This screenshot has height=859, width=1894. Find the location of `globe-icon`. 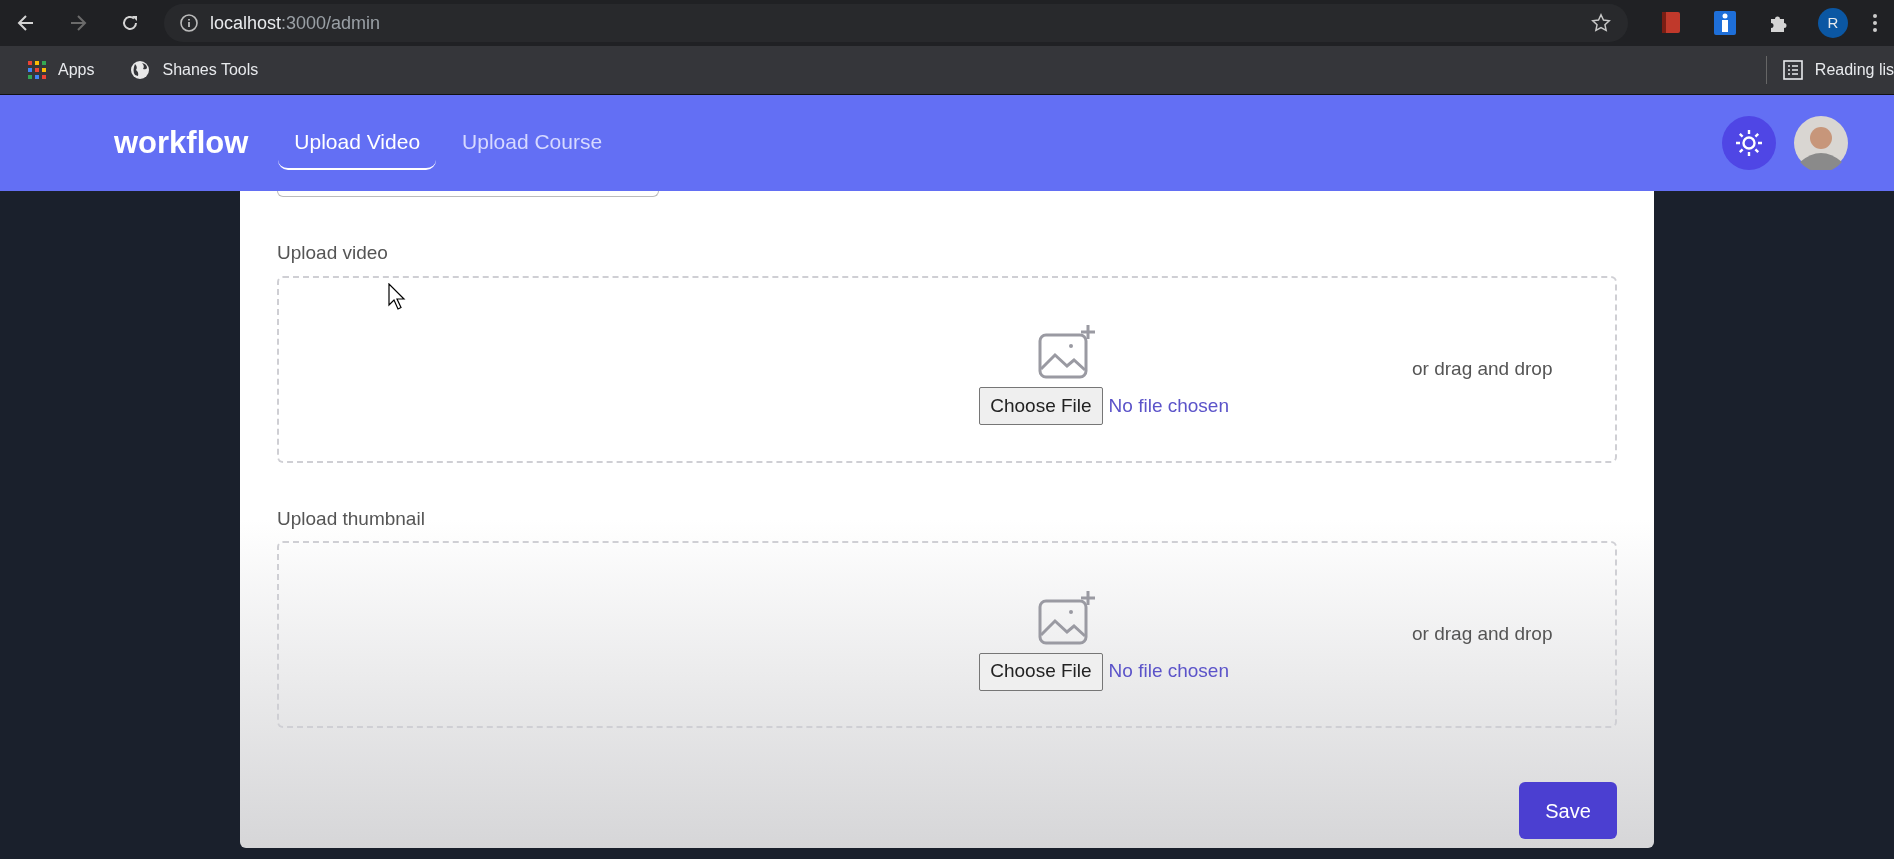

globe-icon is located at coordinates (140, 70).